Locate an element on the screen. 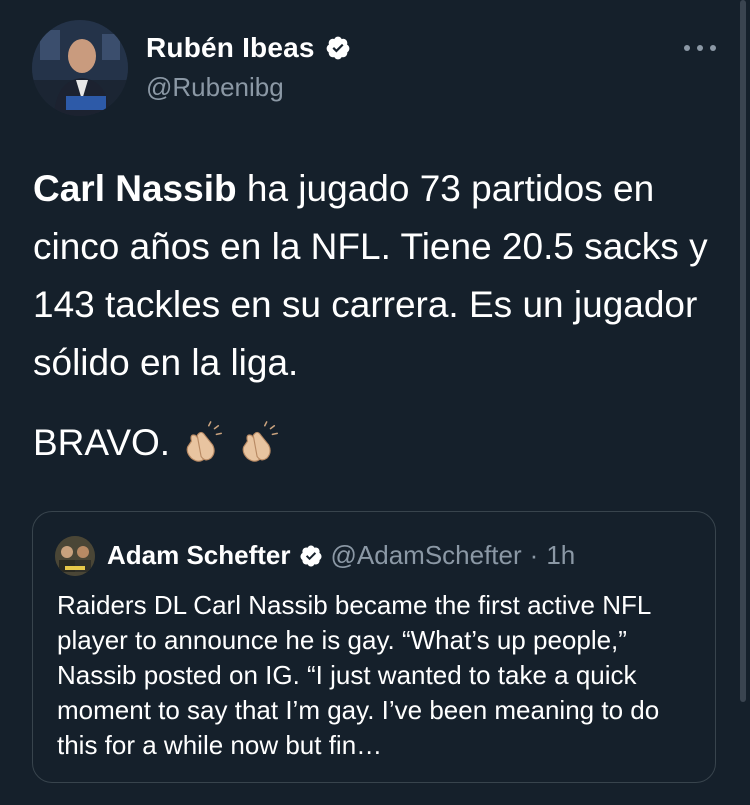 The width and height of the screenshot is (750, 805). quoted-author-handle: @AdamSchefter is located at coordinates (426, 555).